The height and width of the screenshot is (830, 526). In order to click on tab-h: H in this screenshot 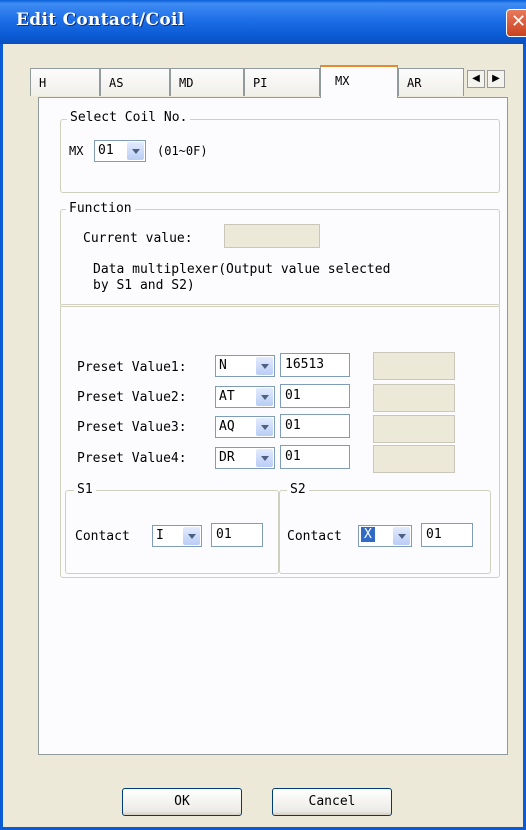, I will do `click(65, 82)`.